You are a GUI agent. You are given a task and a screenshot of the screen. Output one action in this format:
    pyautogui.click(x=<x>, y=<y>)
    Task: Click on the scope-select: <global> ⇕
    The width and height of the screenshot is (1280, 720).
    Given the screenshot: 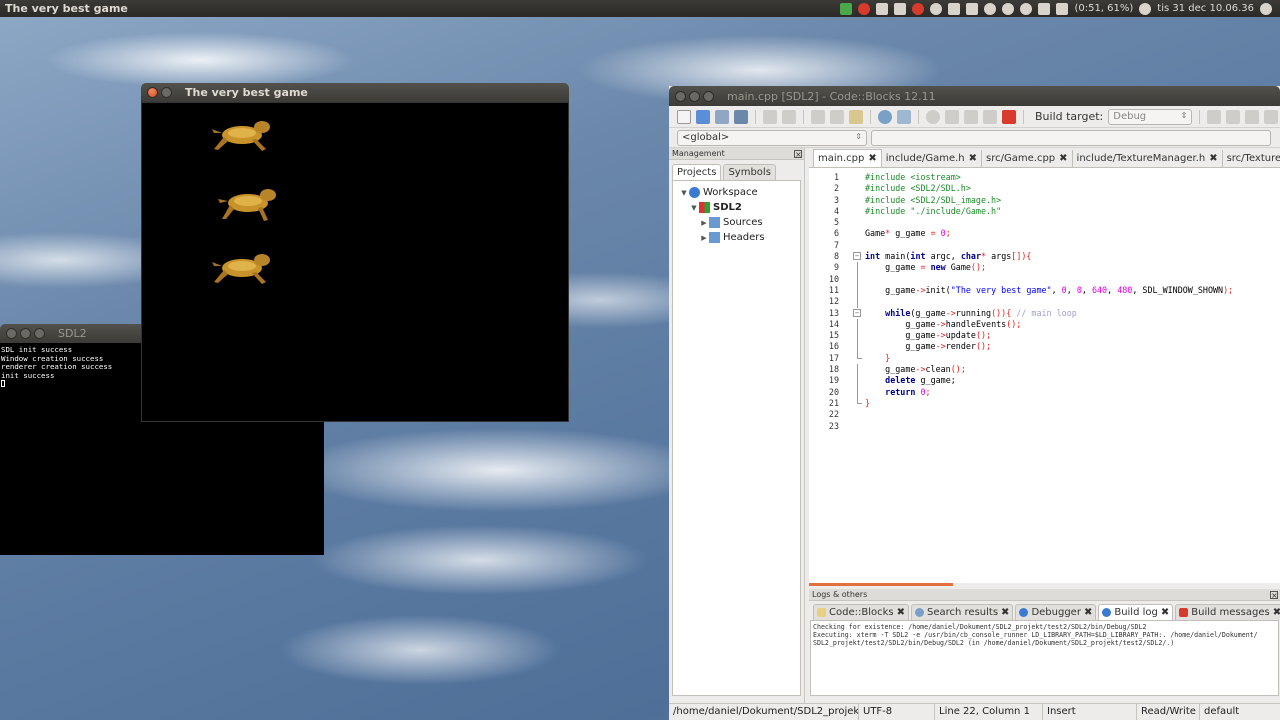 What is the action you would take?
    pyautogui.click(x=772, y=137)
    